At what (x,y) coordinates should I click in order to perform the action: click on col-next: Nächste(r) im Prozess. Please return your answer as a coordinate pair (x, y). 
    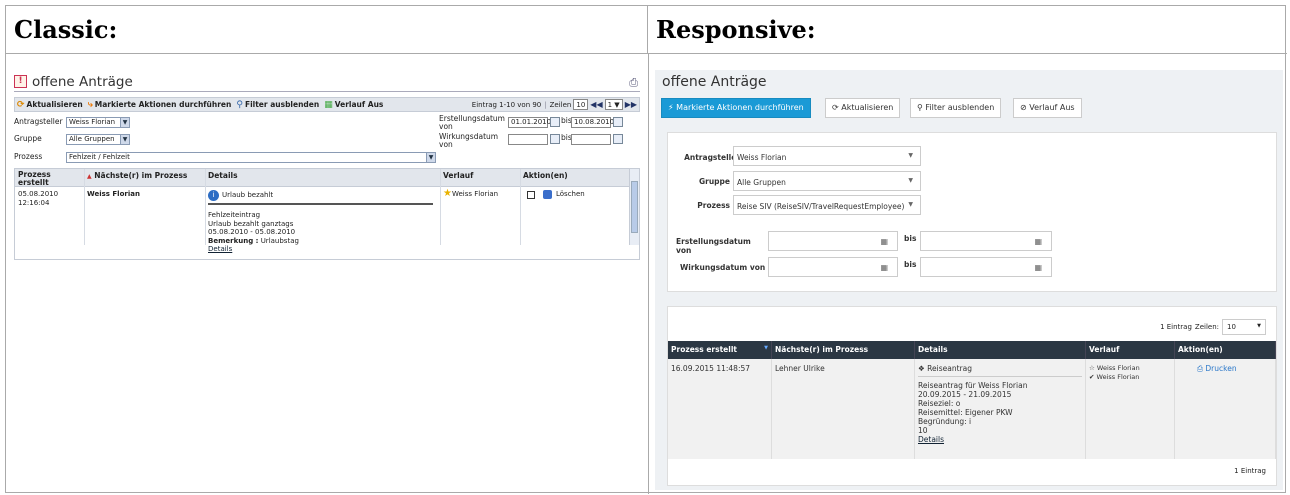
    Looking at the image, I should click on (843, 350).